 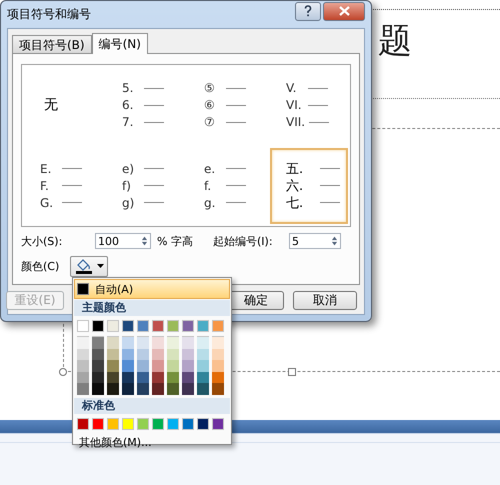 I want to click on numbering-option: ⑤ ⑥ ⑦, so click(x=227, y=105).